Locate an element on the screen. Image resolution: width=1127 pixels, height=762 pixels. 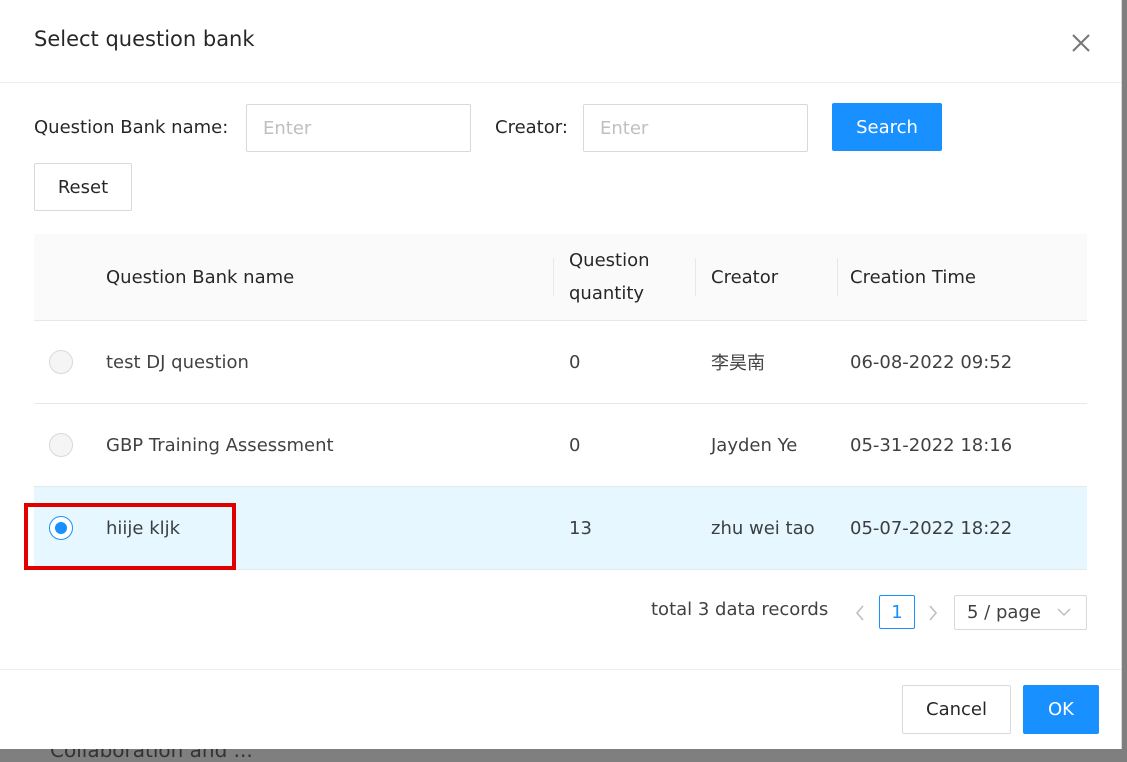
search-button: Search is located at coordinates (887, 127).